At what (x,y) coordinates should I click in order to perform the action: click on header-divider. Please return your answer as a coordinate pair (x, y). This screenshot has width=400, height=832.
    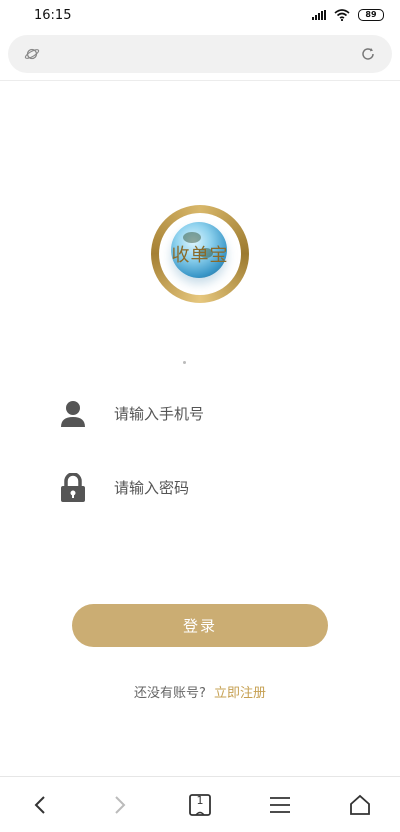
    Looking at the image, I should click on (200, 80).